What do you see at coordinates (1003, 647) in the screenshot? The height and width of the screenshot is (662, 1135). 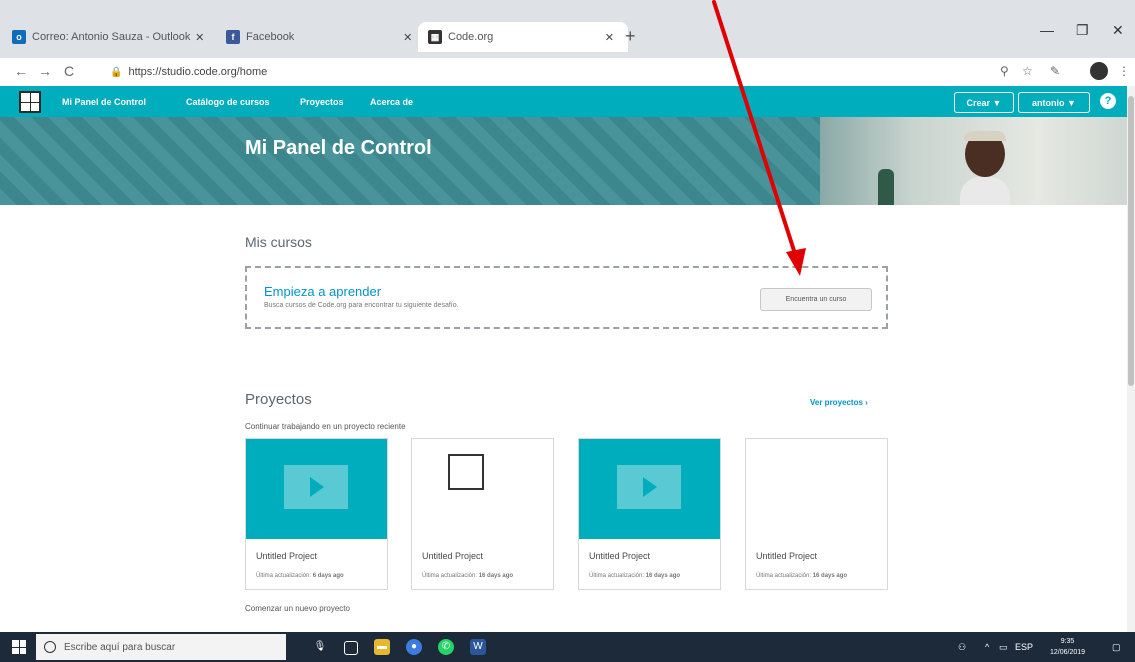 I see `network-icon: ▭` at bounding box center [1003, 647].